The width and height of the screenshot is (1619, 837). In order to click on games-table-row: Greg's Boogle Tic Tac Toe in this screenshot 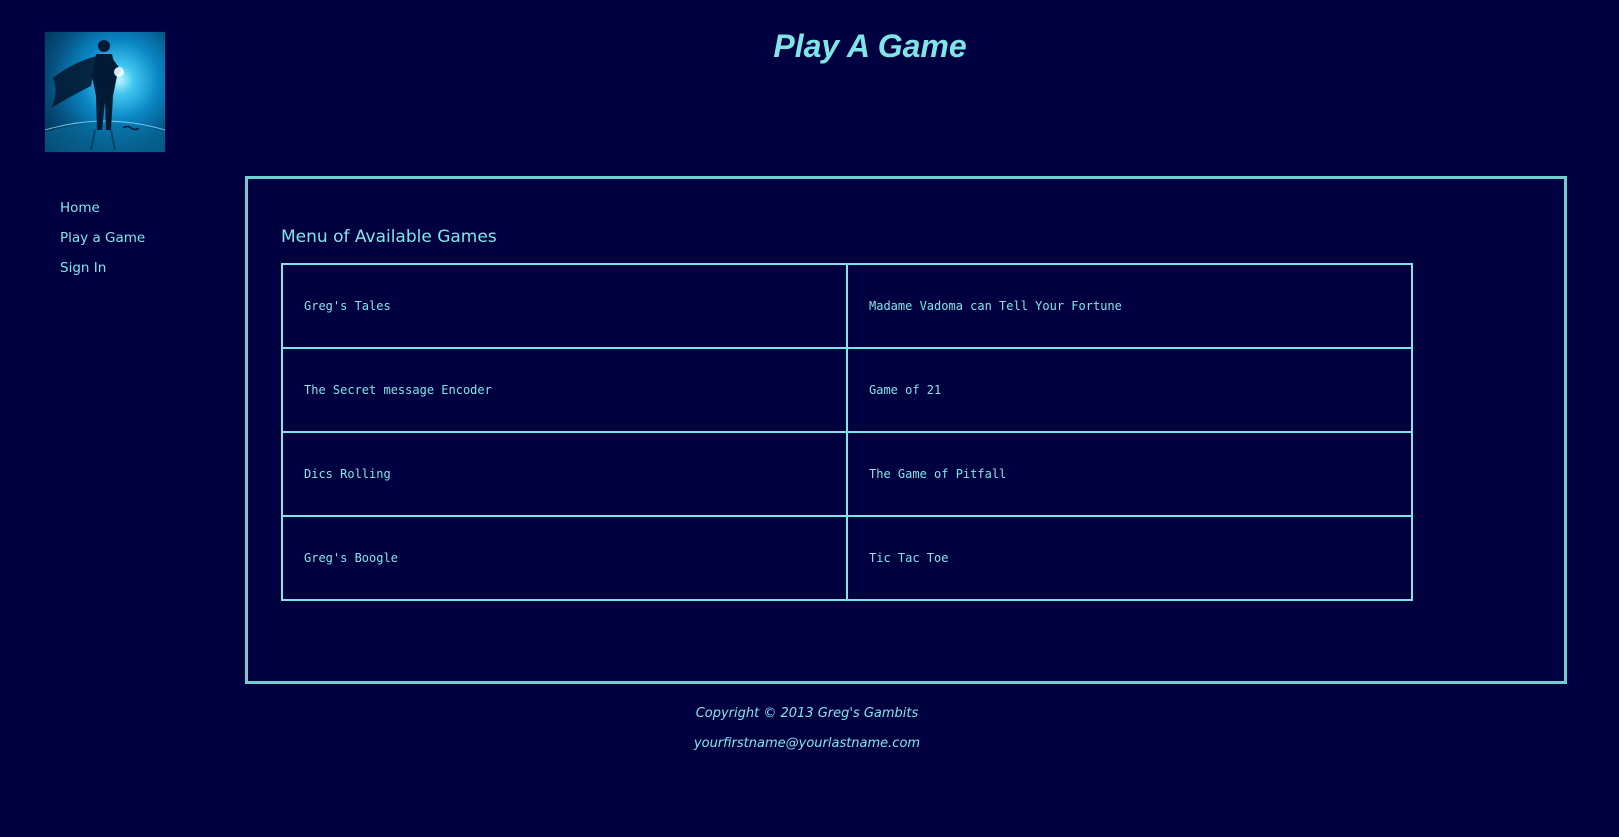, I will do `click(847, 558)`.